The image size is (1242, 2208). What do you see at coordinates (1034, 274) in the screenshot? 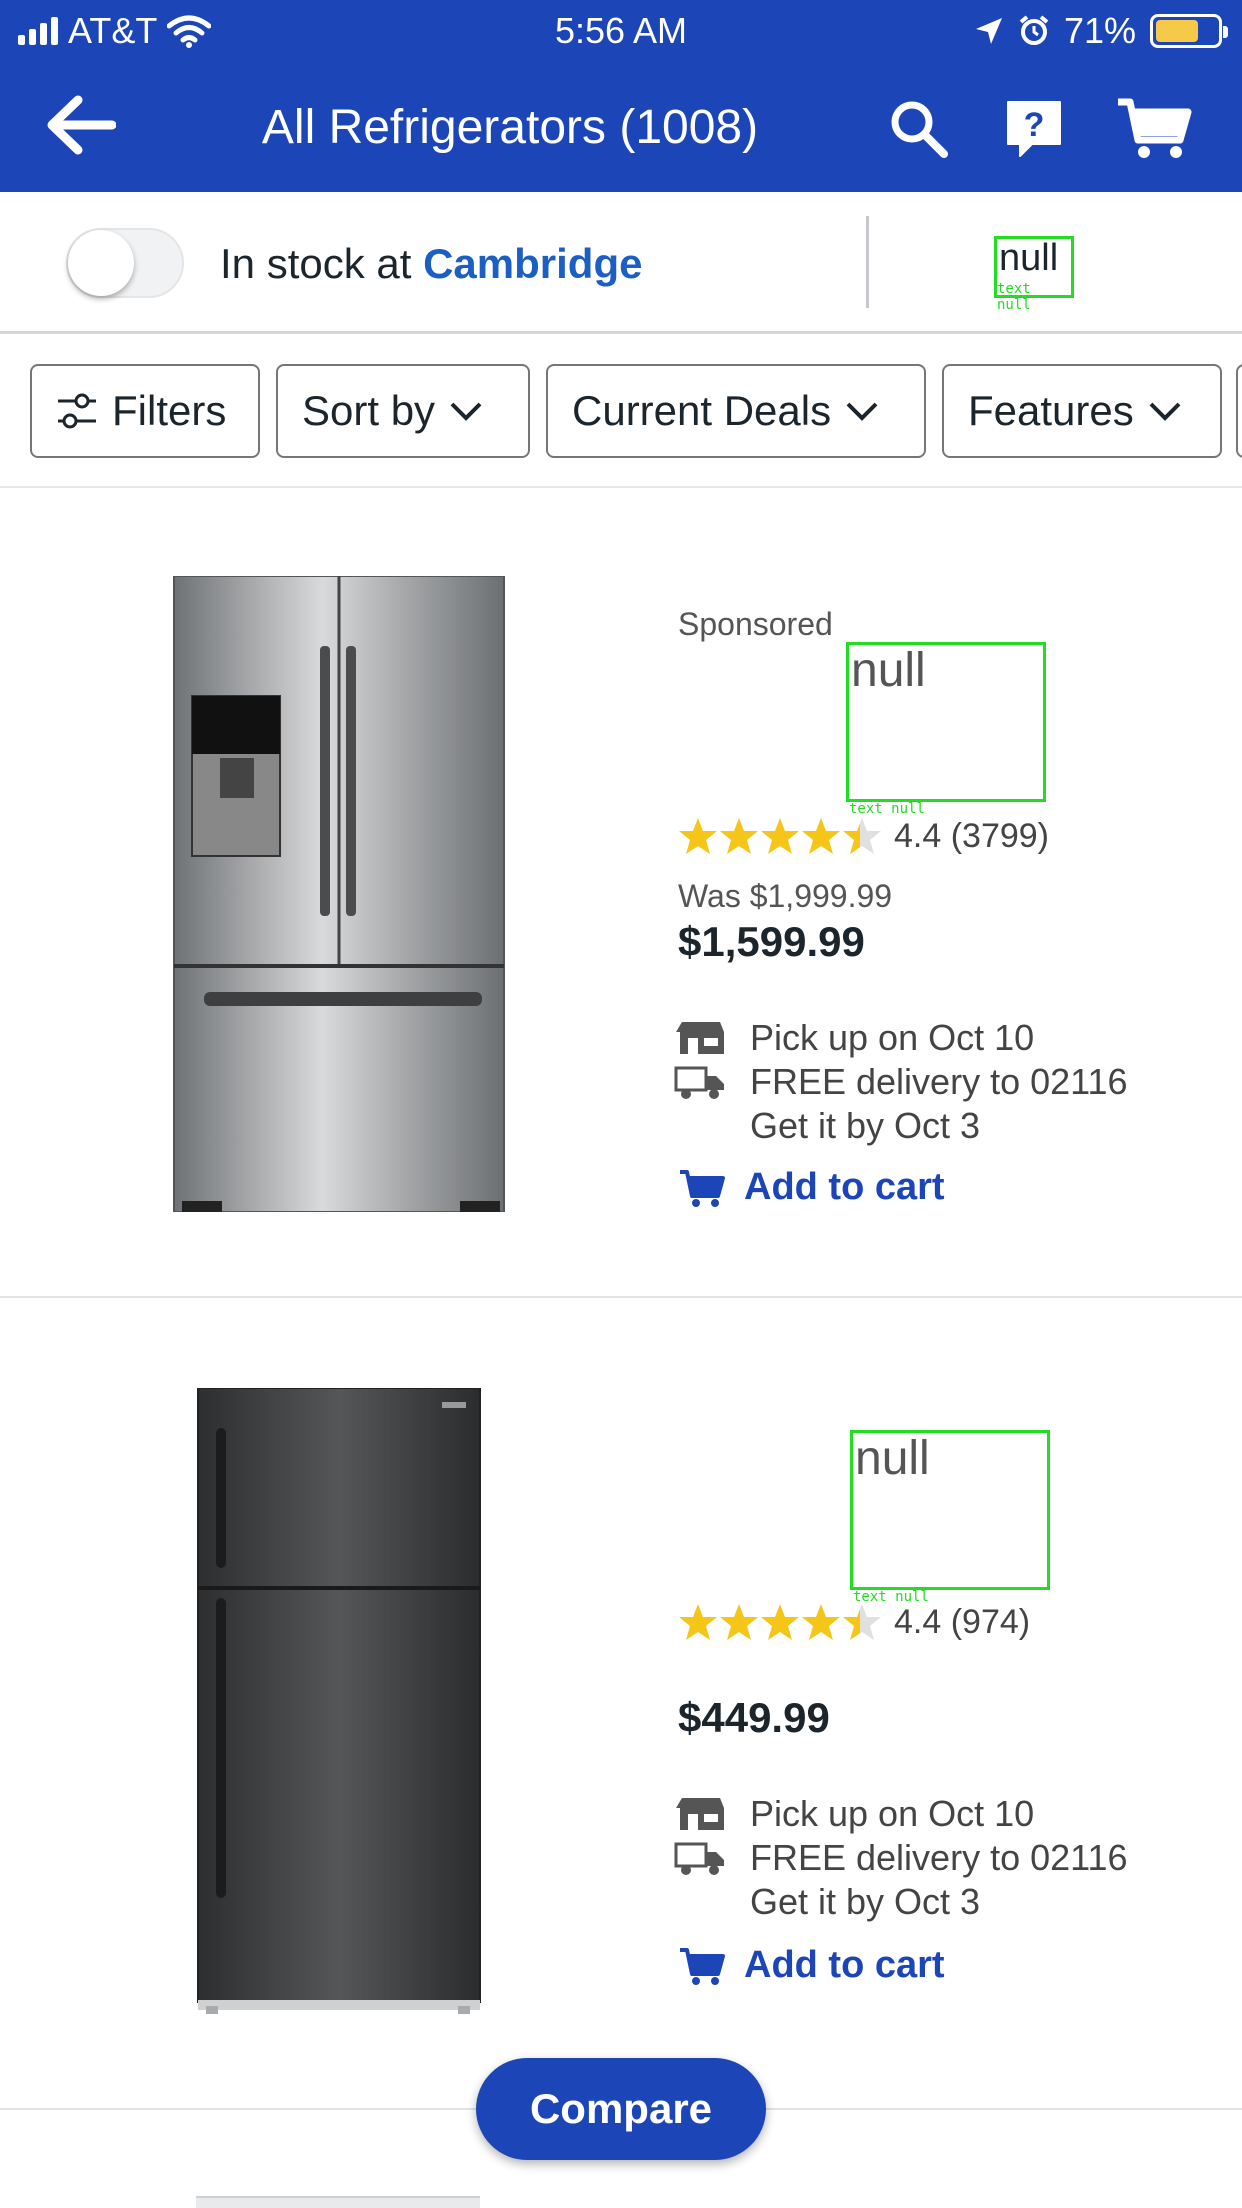
I see `store-selector-placeholder: null text null` at bounding box center [1034, 274].